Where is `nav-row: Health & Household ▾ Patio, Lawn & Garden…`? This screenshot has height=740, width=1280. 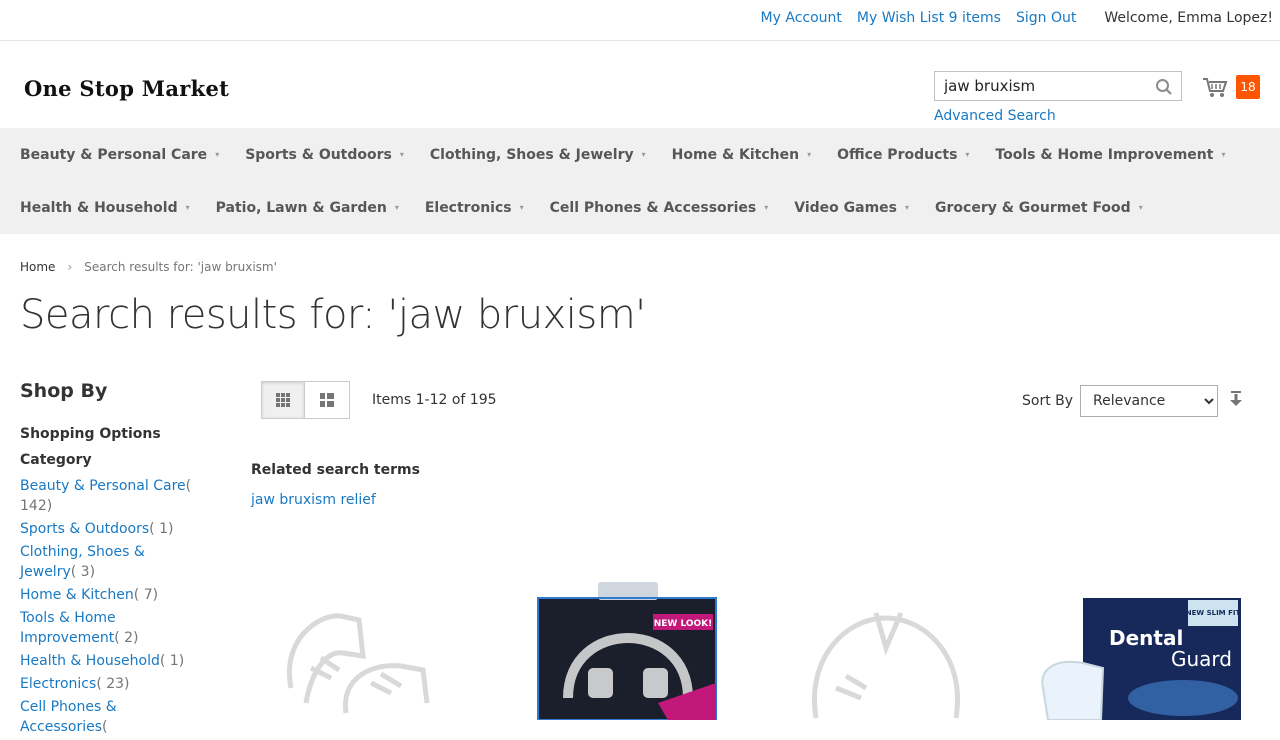 nav-row: Health & Household ▾ Patio, Lawn & Garden… is located at coordinates (640, 207).